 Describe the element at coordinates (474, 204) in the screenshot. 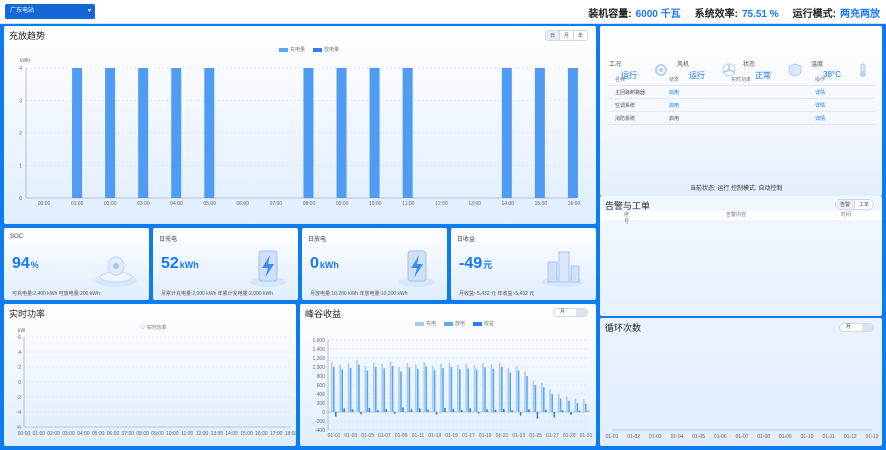

I see `trend-x-tick: 13:00` at that location.